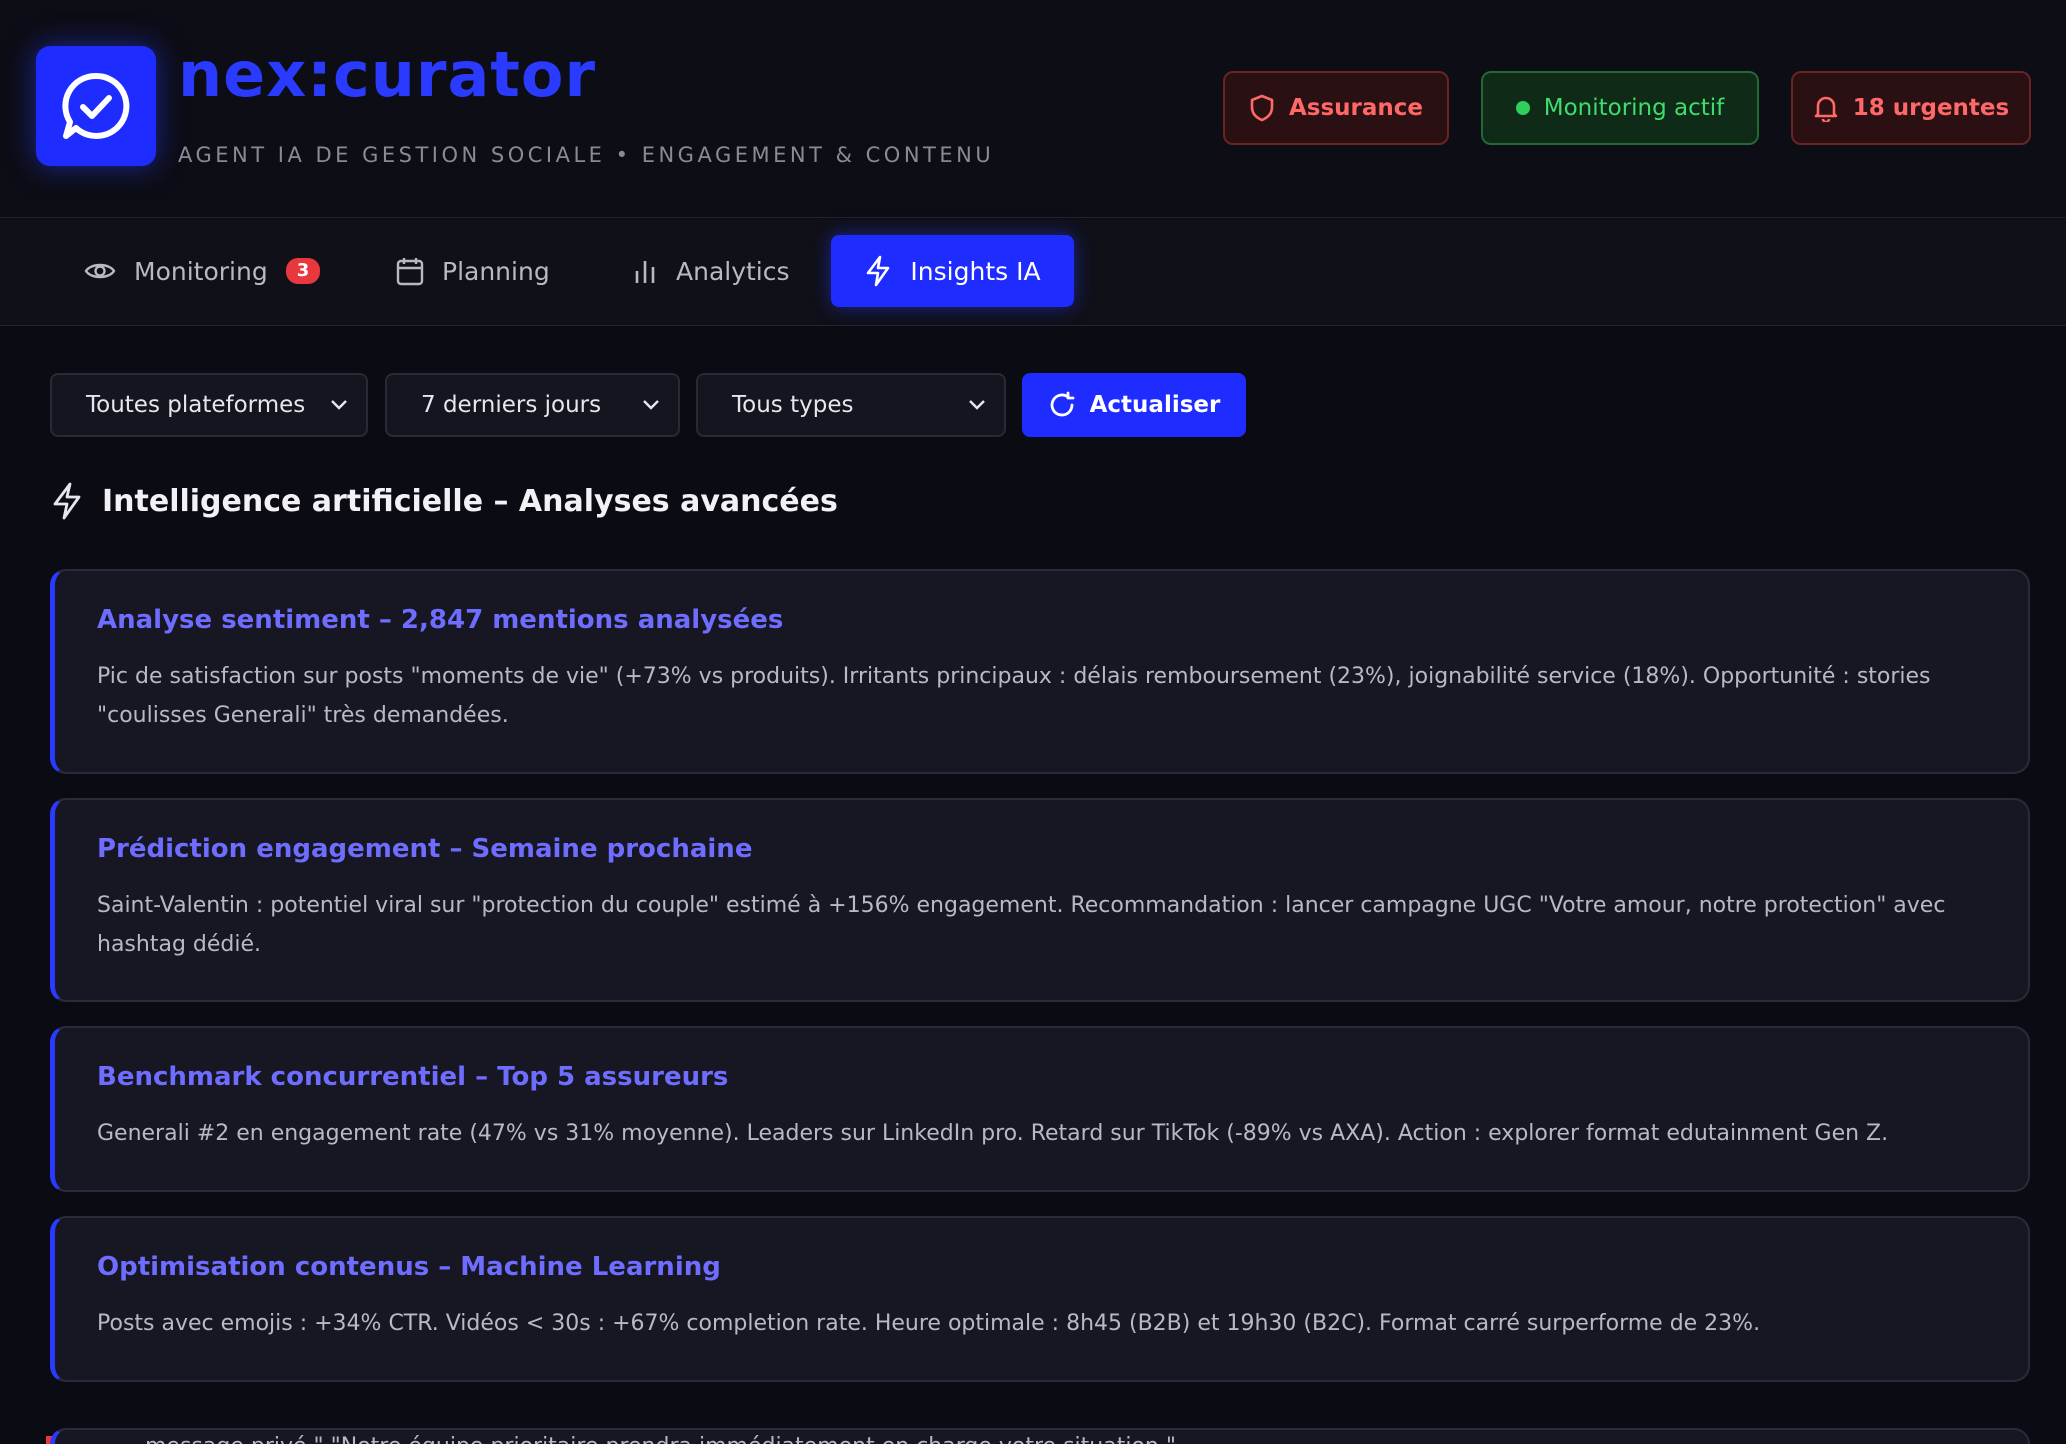 Image resolution: width=2066 pixels, height=1444 pixels. I want to click on refresh-label: Actualiser, so click(1155, 405).